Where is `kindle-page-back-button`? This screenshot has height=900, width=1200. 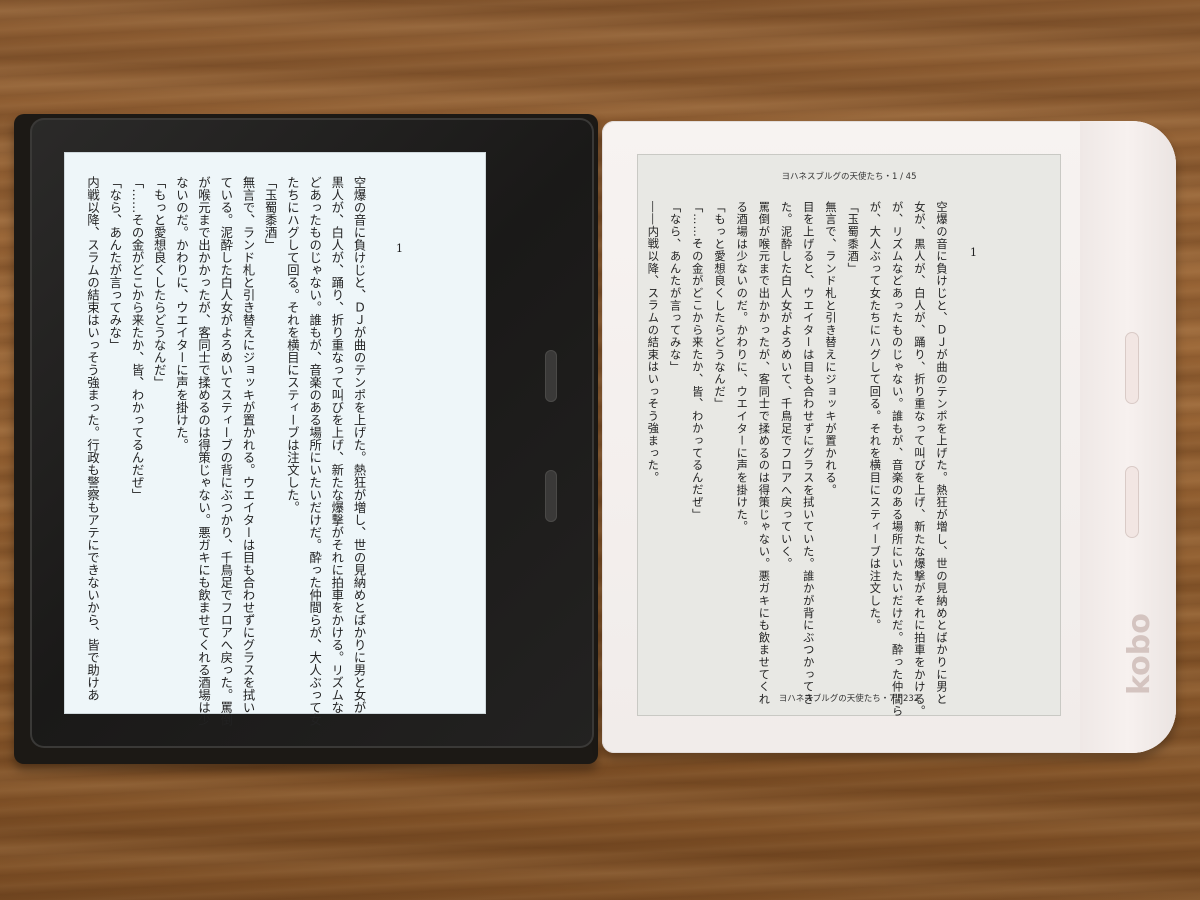
kindle-page-back-button is located at coordinates (551, 496).